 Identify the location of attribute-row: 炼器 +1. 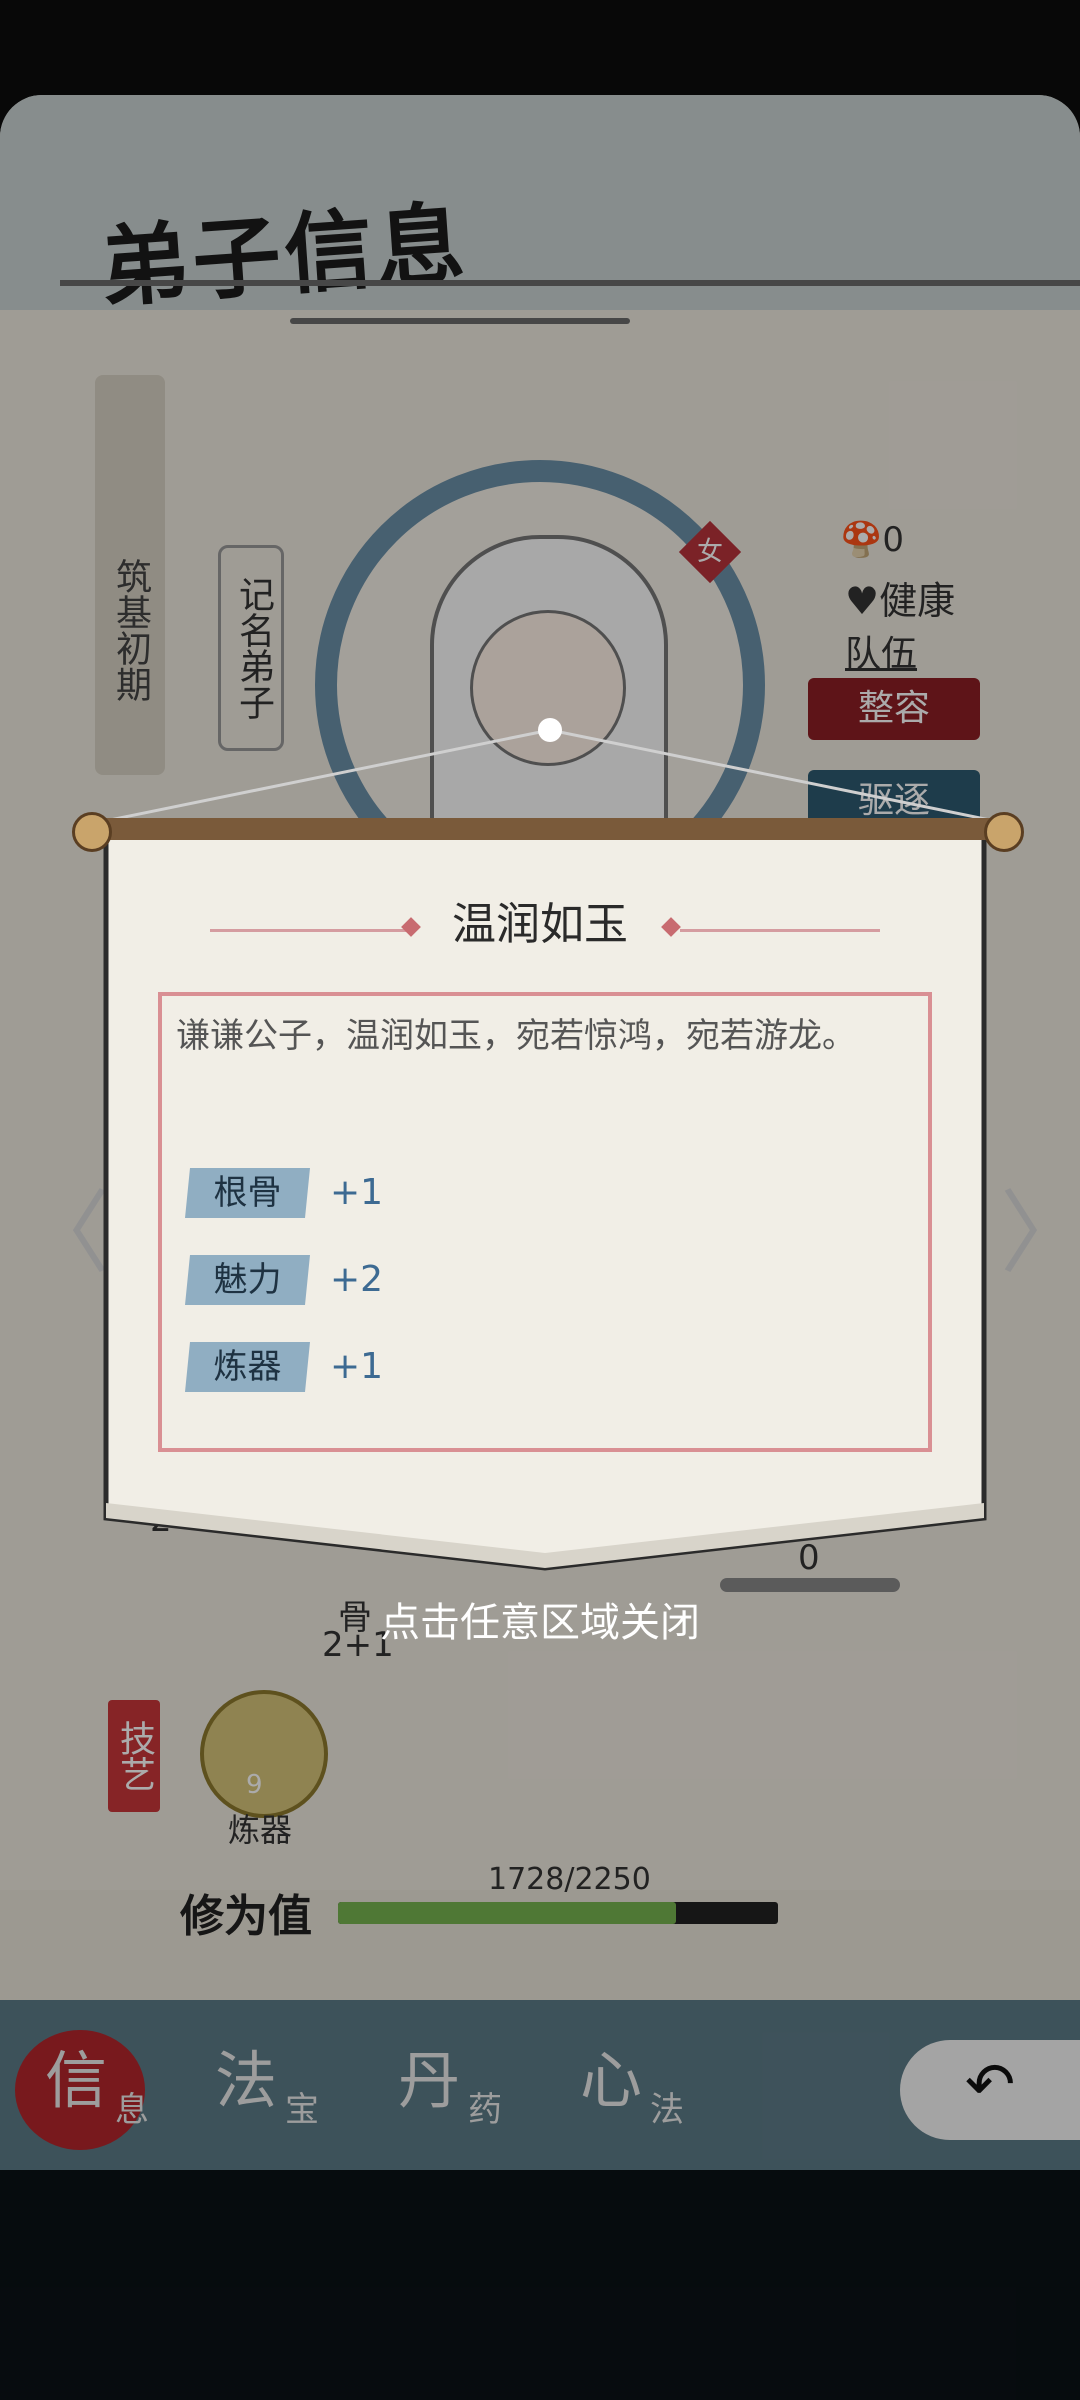
(385, 1367).